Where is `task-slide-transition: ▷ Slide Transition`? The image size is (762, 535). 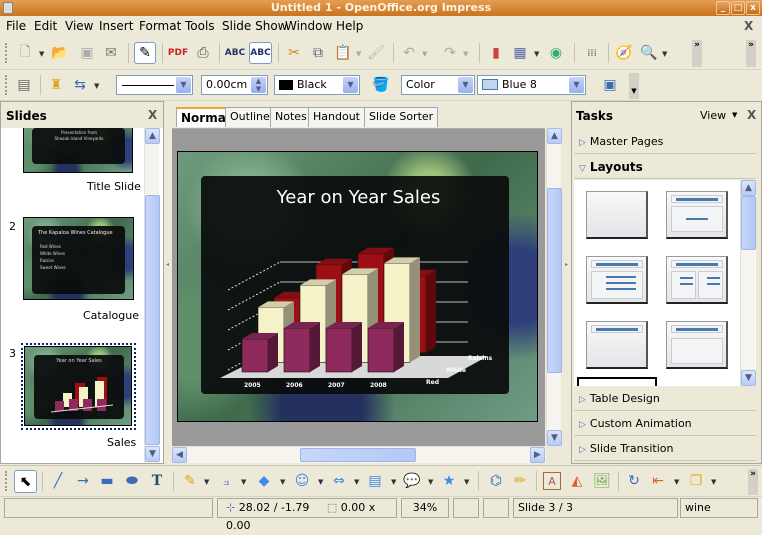 task-slide-transition: ▷ Slide Transition is located at coordinates (665, 449).